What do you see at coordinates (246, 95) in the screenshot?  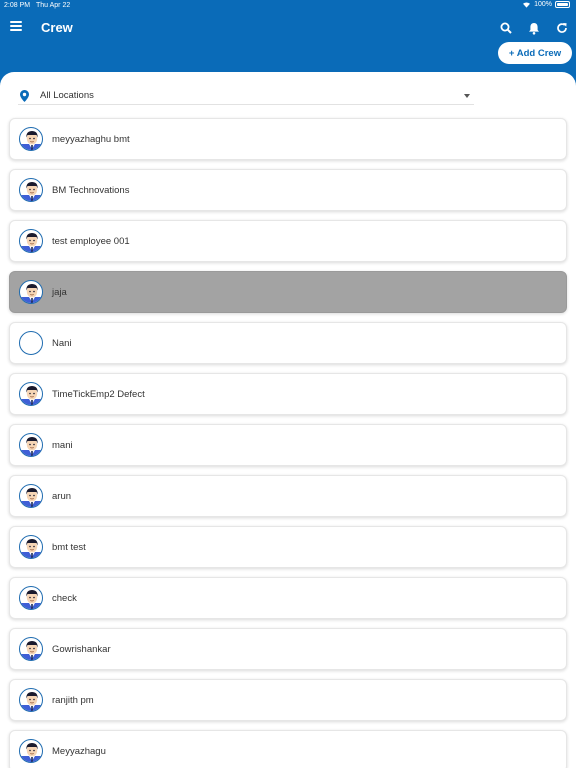 I see `location-filter: All Locations` at bounding box center [246, 95].